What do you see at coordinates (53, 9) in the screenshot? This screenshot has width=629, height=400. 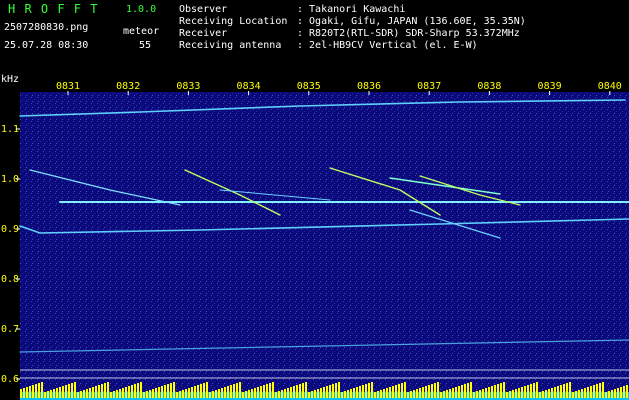 I see `app-title: H R O F F T` at bounding box center [53, 9].